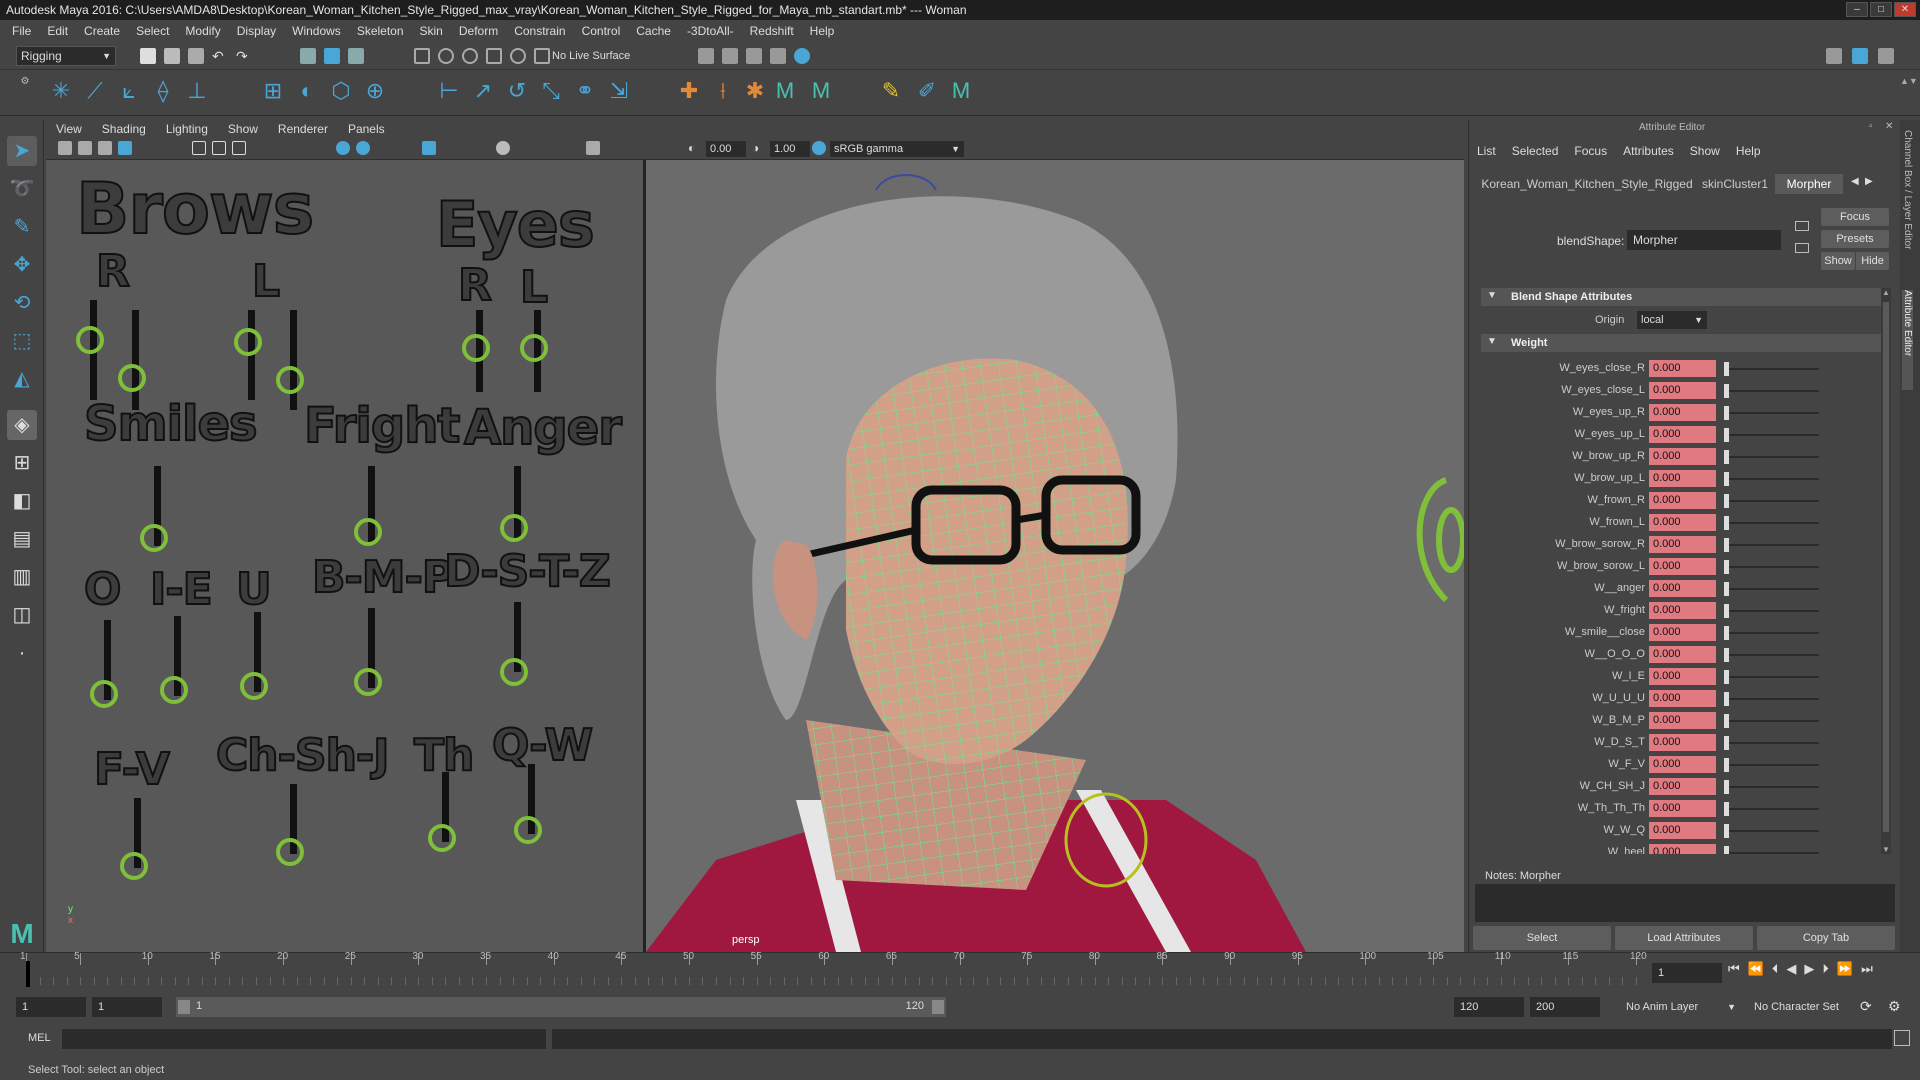  I want to click on scroll-up-icon: ▲, so click(1886, 292).